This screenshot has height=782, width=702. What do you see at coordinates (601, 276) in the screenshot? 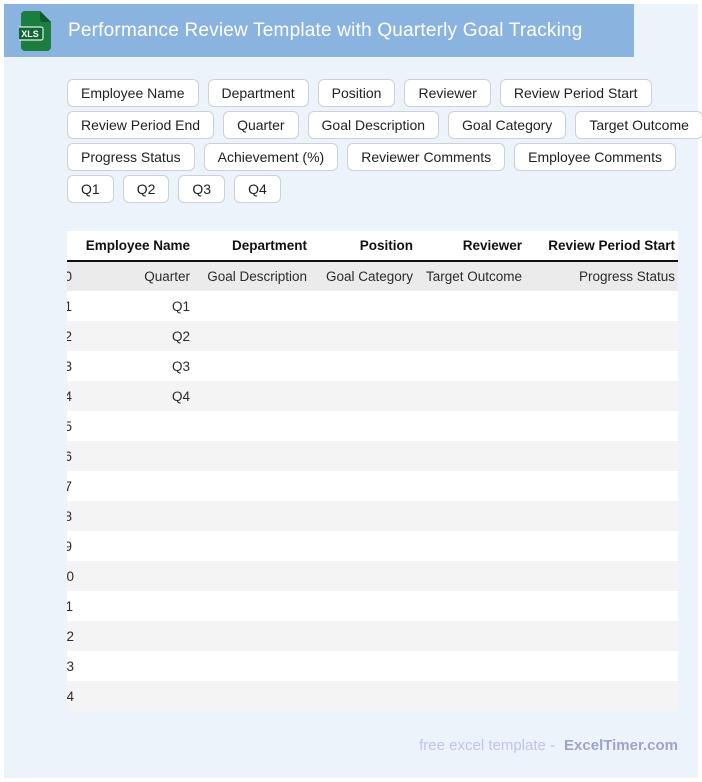
I see `table-cell: Progress Status` at bounding box center [601, 276].